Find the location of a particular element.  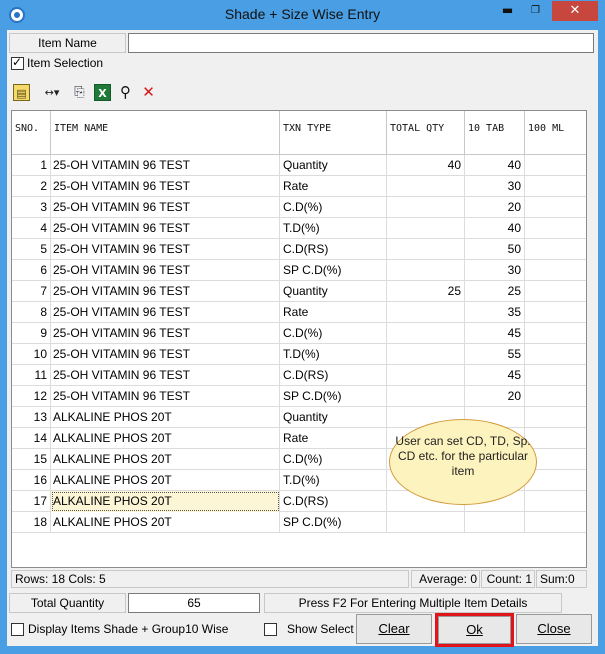

cell-sno: 4 is located at coordinates (31, 228).